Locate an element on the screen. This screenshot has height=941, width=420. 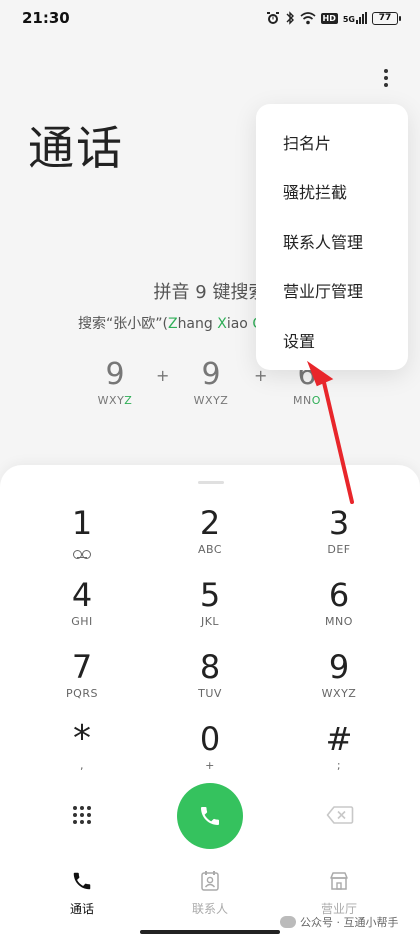
contacts-icon is located at coordinates (210, 881).